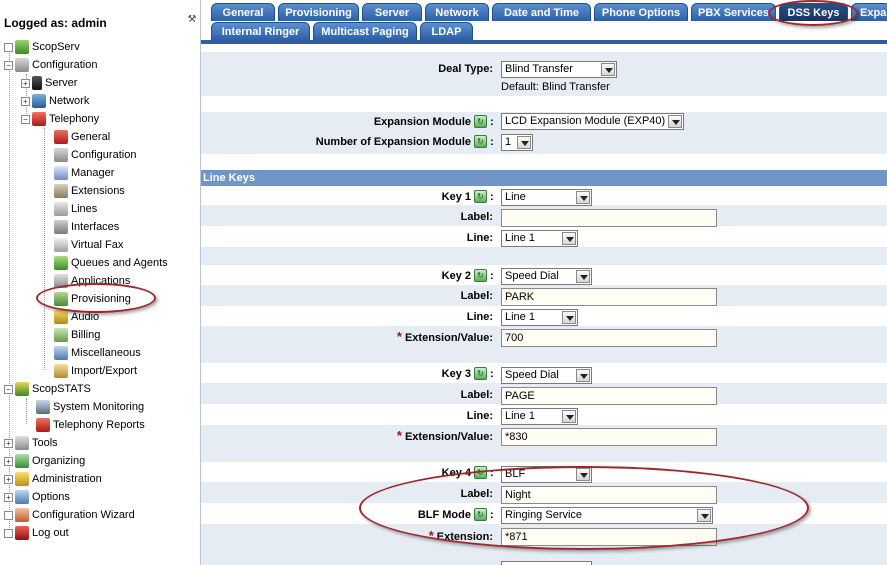  Describe the element at coordinates (84, 173) in the screenshot. I see `tree-item-manager: Manager` at that location.